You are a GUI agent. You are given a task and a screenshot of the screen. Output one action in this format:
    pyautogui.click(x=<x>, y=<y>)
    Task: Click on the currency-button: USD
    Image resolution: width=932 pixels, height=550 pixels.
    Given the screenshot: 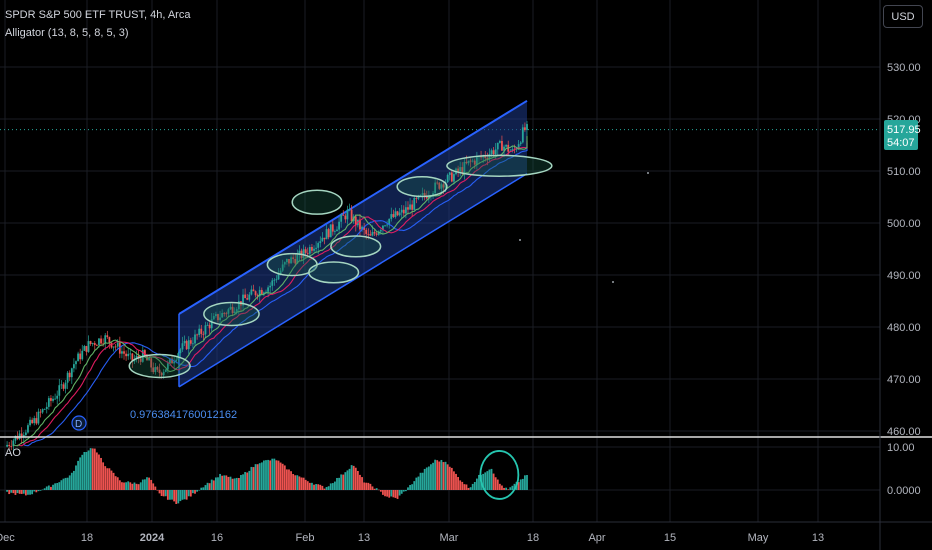 What is the action you would take?
    pyautogui.click(x=903, y=16)
    